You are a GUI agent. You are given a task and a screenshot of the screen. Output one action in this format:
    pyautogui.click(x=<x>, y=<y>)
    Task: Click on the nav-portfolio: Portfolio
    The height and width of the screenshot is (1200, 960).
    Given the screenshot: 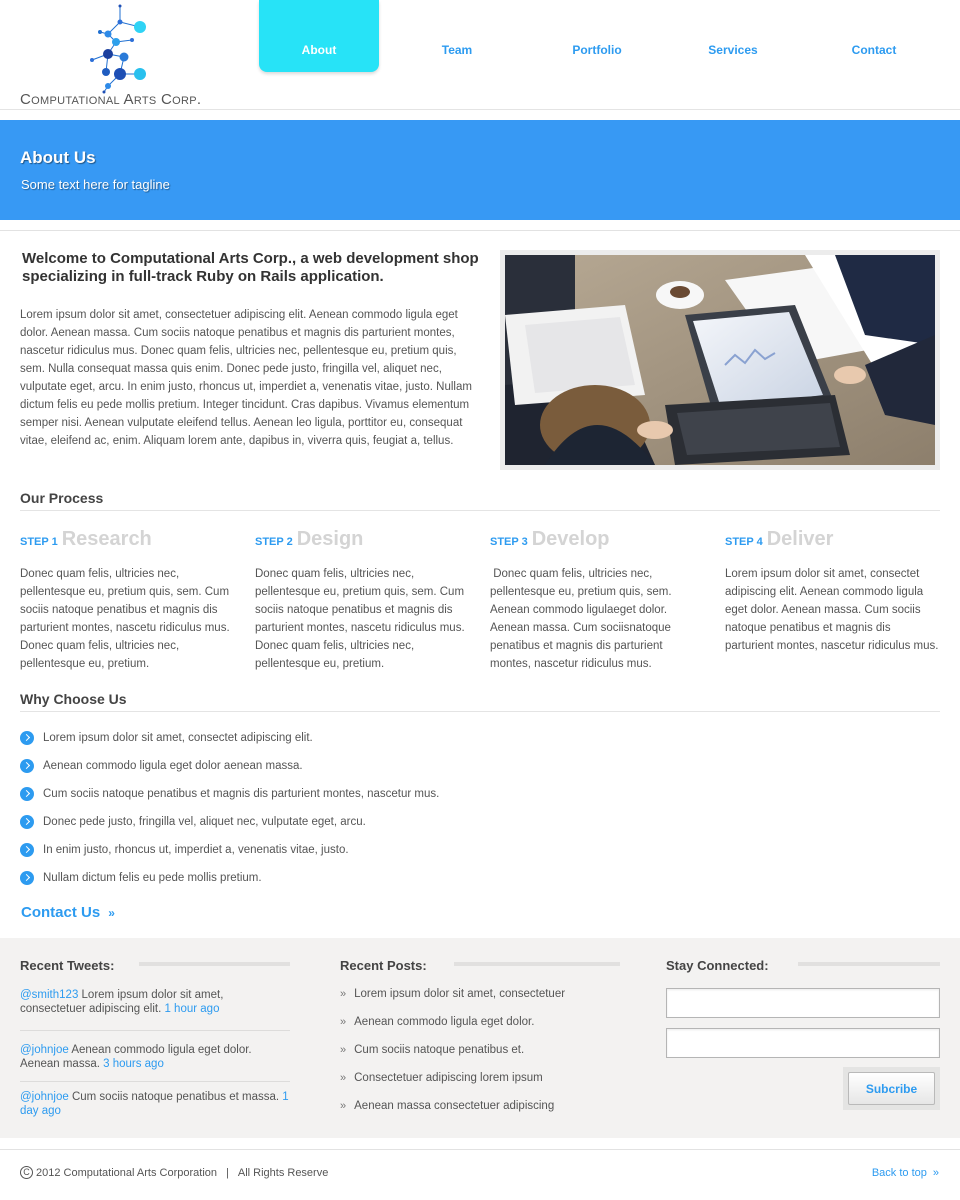 What is the action you would take?
    pyautogui.click(x=597, y=36)
    